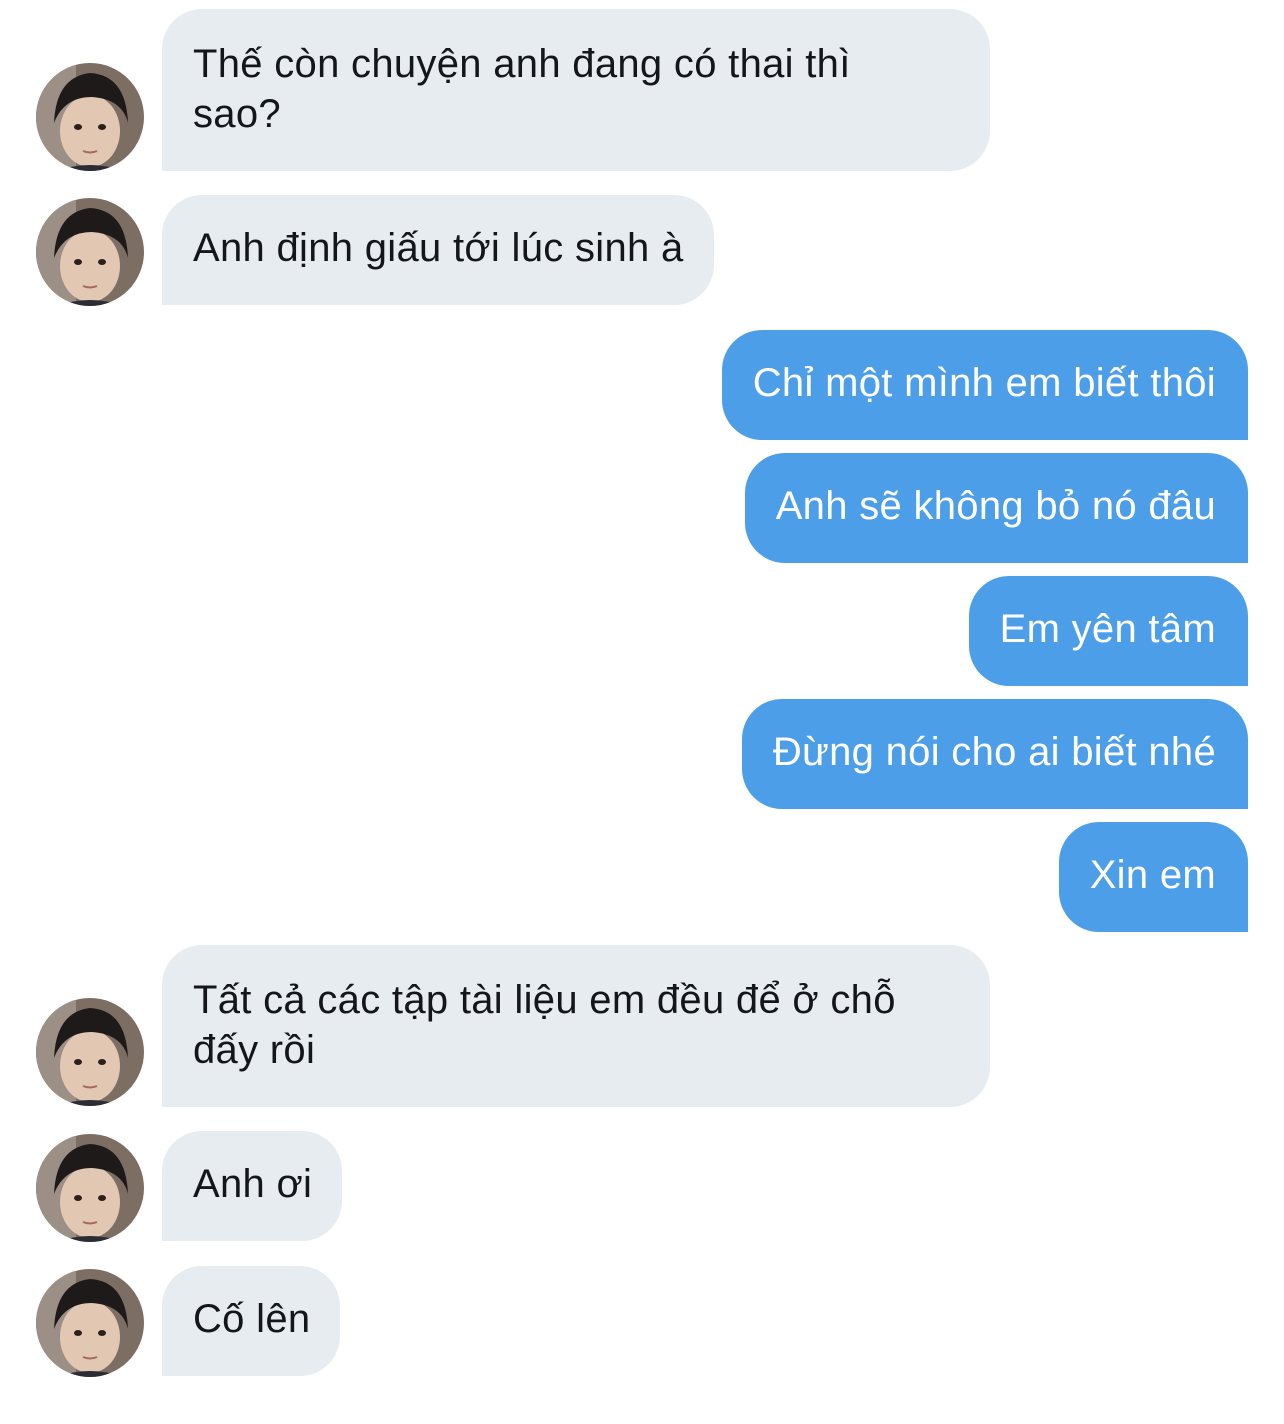  I want to click on message-bubble-outgoing: Em yên tâm, so click(1108, 631).